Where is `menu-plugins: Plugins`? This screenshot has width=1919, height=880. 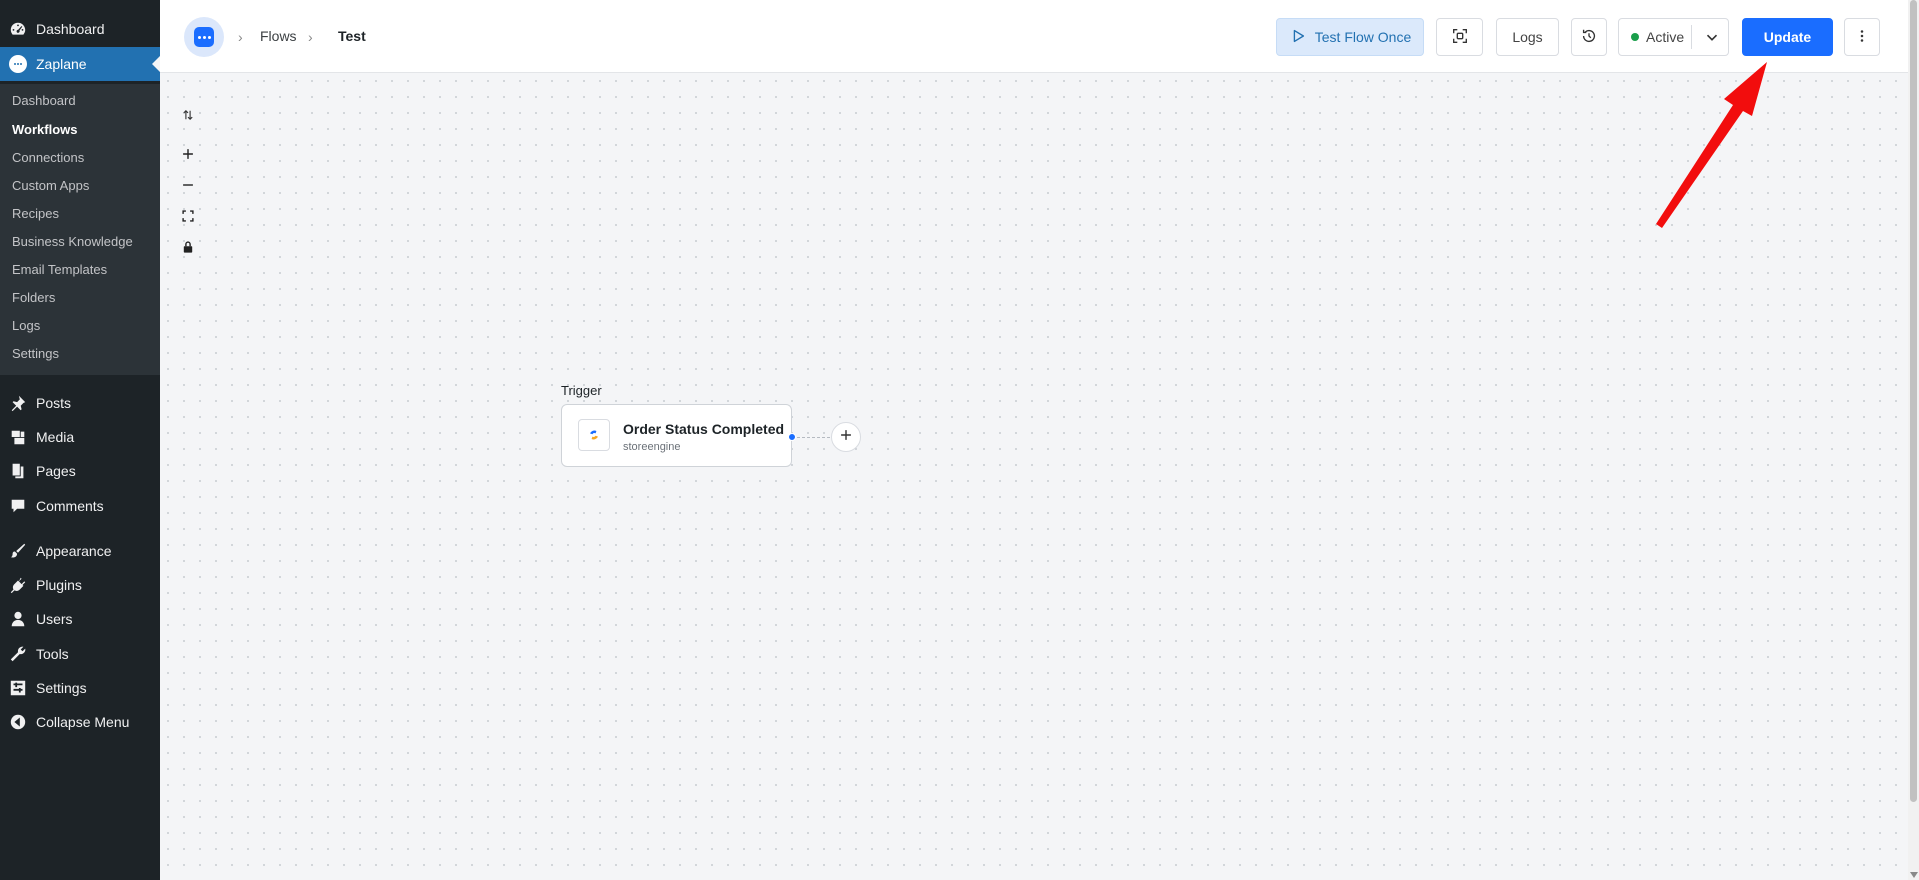 menu-plugins: Plugins is located at coordinates (80, 585).